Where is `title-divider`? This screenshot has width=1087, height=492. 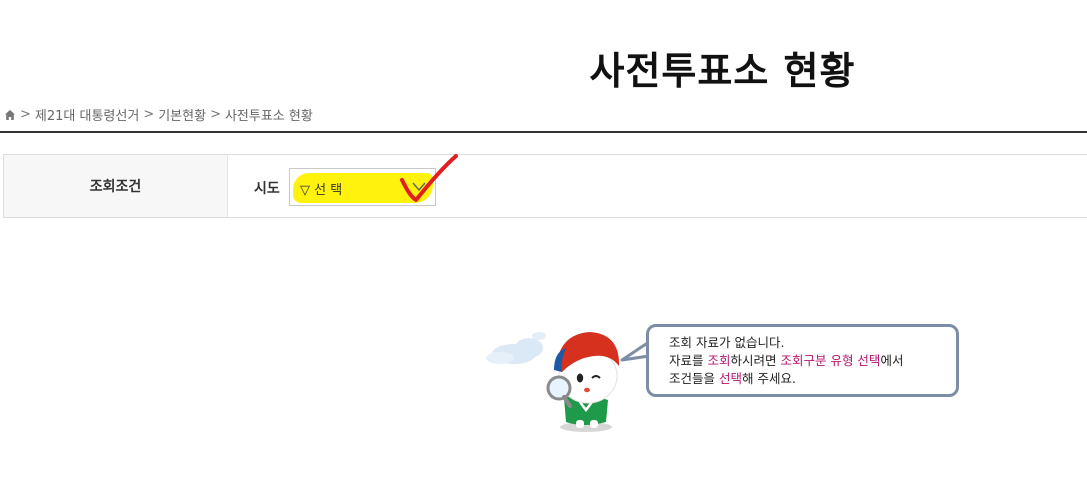
title-divider is located at coordinates (543, 132).